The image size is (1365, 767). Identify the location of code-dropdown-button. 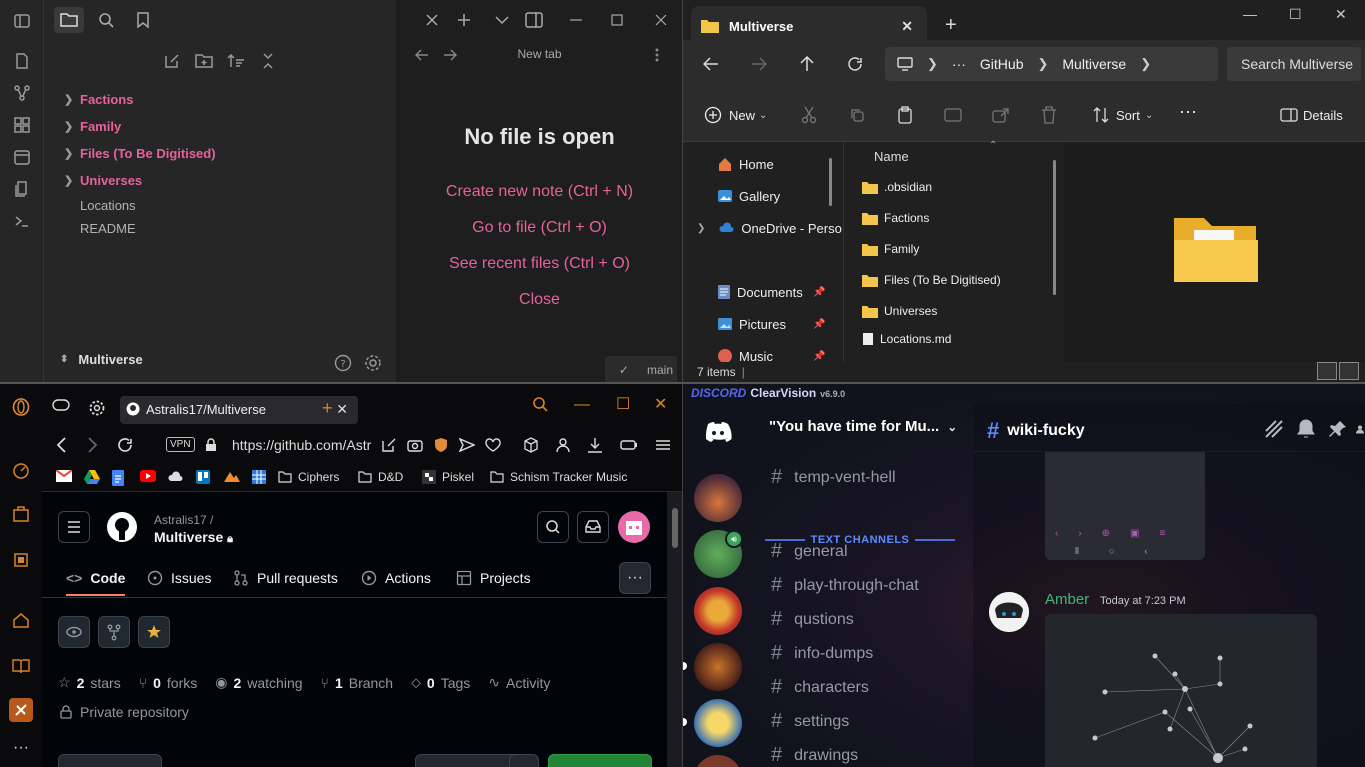
(600, 760).